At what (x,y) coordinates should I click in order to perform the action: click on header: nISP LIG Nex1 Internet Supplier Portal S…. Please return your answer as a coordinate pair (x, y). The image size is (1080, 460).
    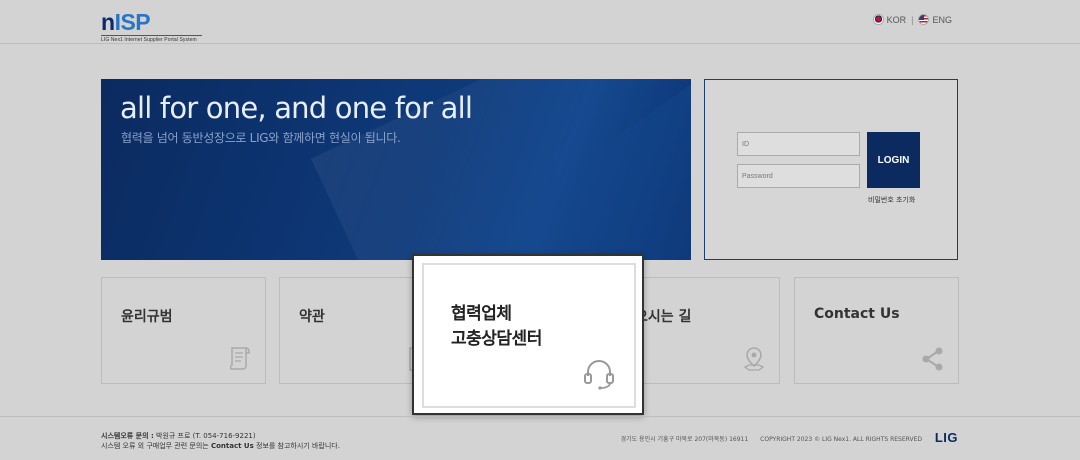
    Looking at the image, I should click on (540, 22).